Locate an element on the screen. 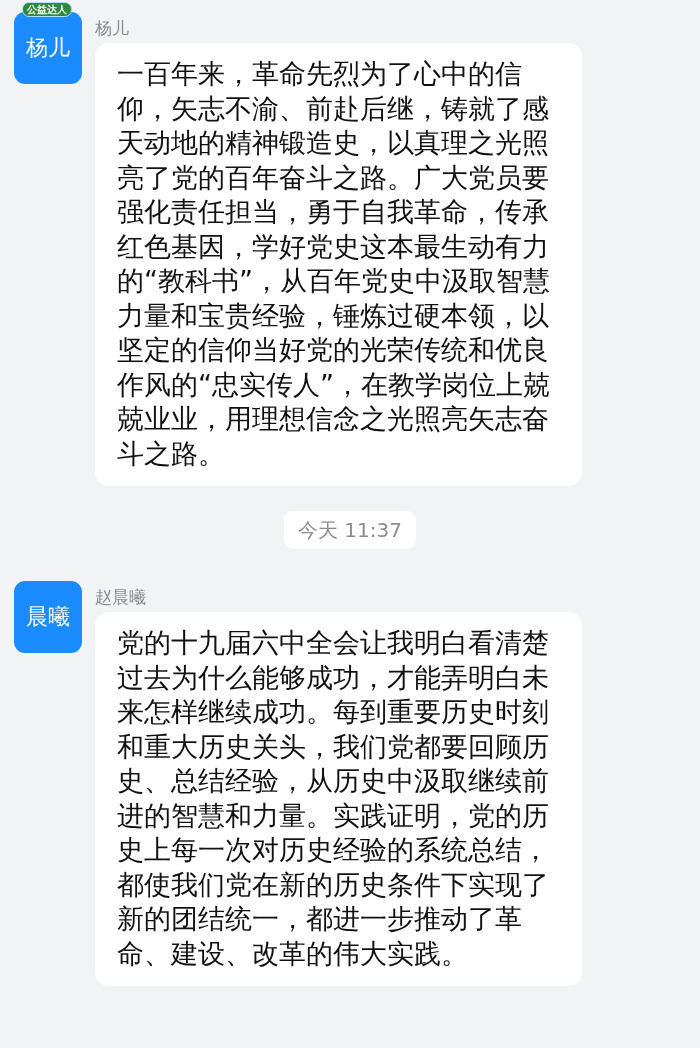  sender-name: 赵晨曦 is located at coordinates (121, 597).